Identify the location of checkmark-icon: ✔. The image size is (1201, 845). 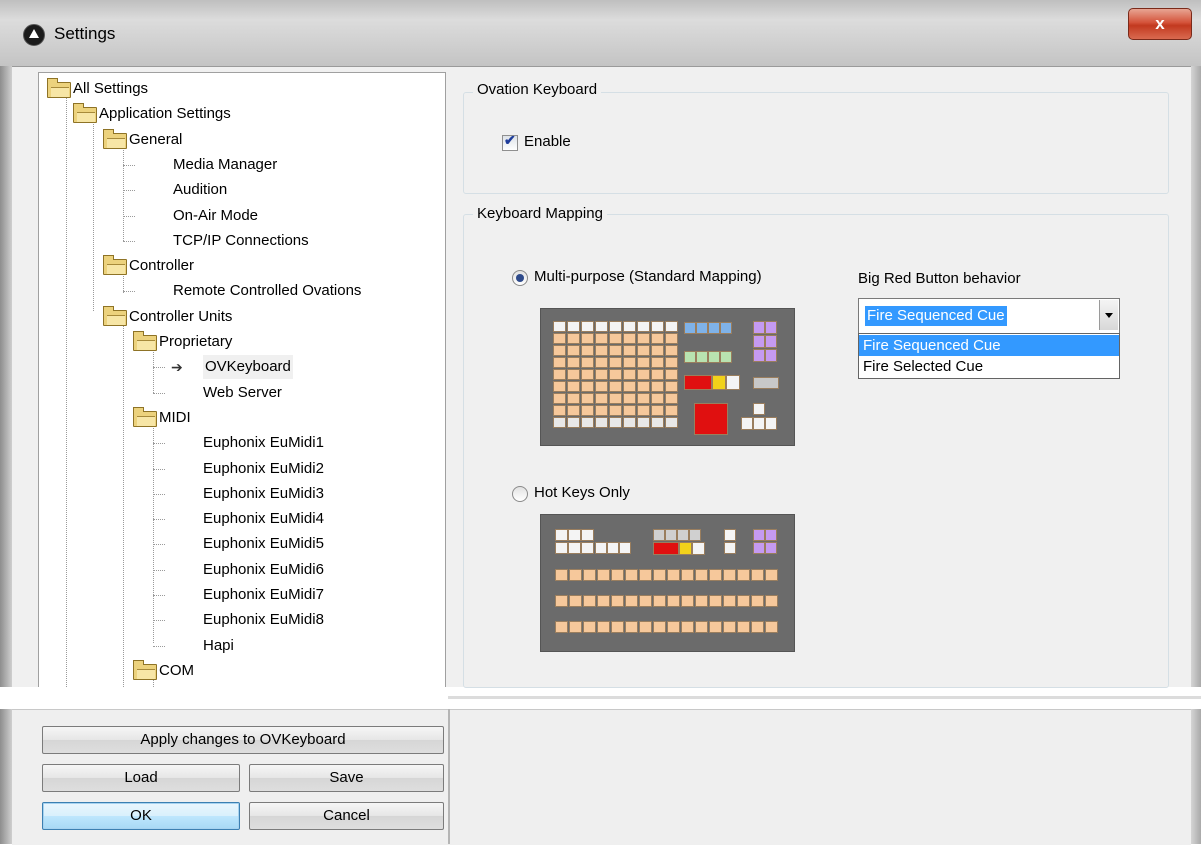
(510, 140).